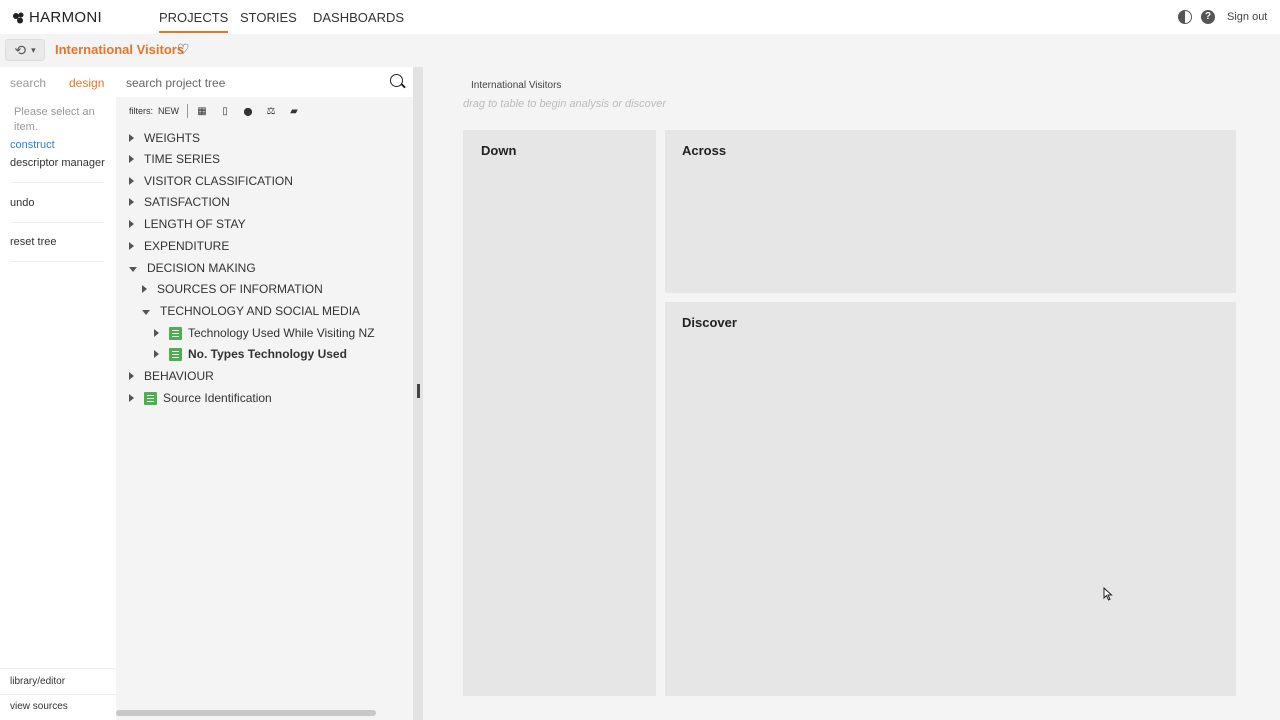  Describe the element at coordinates (18, 17) in the screenshot. I see `logo-mark-icon` at that location.